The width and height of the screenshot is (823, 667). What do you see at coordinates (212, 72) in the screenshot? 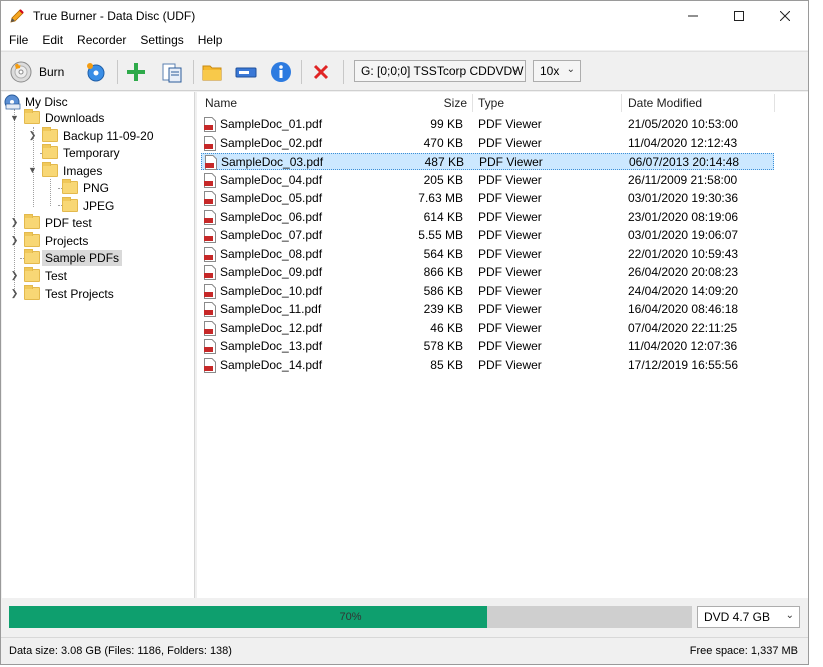
I see `new-folder-button` at bounding box center [212, 72].